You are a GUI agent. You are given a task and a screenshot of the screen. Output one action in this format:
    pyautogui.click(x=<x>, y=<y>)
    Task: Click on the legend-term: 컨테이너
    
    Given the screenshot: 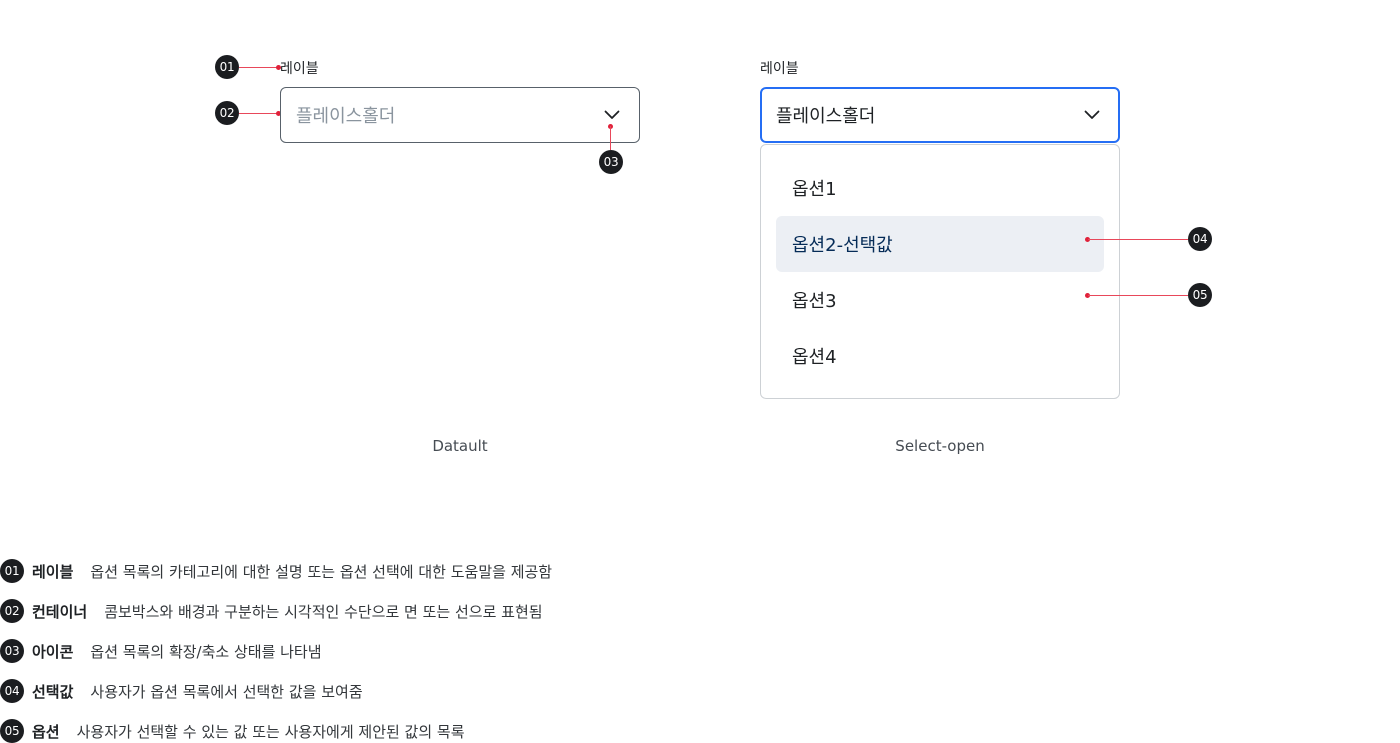 What is the action you would take?
    pyautogui.click(x=60, y=611)
    